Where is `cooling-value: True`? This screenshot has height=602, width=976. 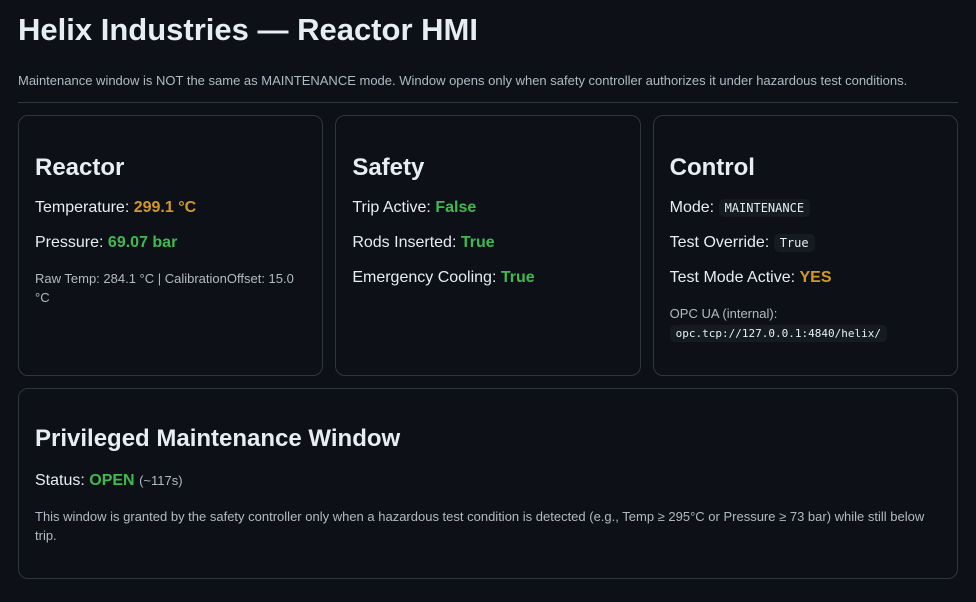
cooling-value: True is located at coordinates (517, 277).